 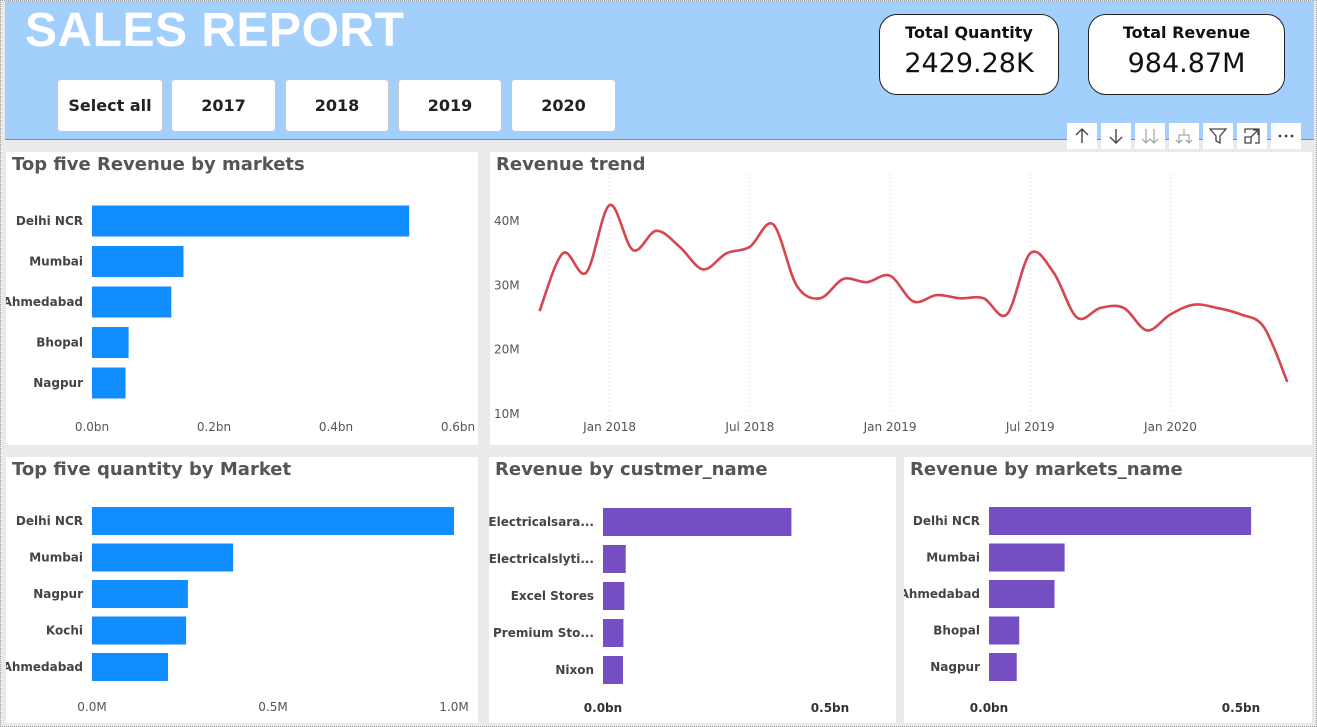 I want to click on more-options-icon, so click(x=1286, y=136).